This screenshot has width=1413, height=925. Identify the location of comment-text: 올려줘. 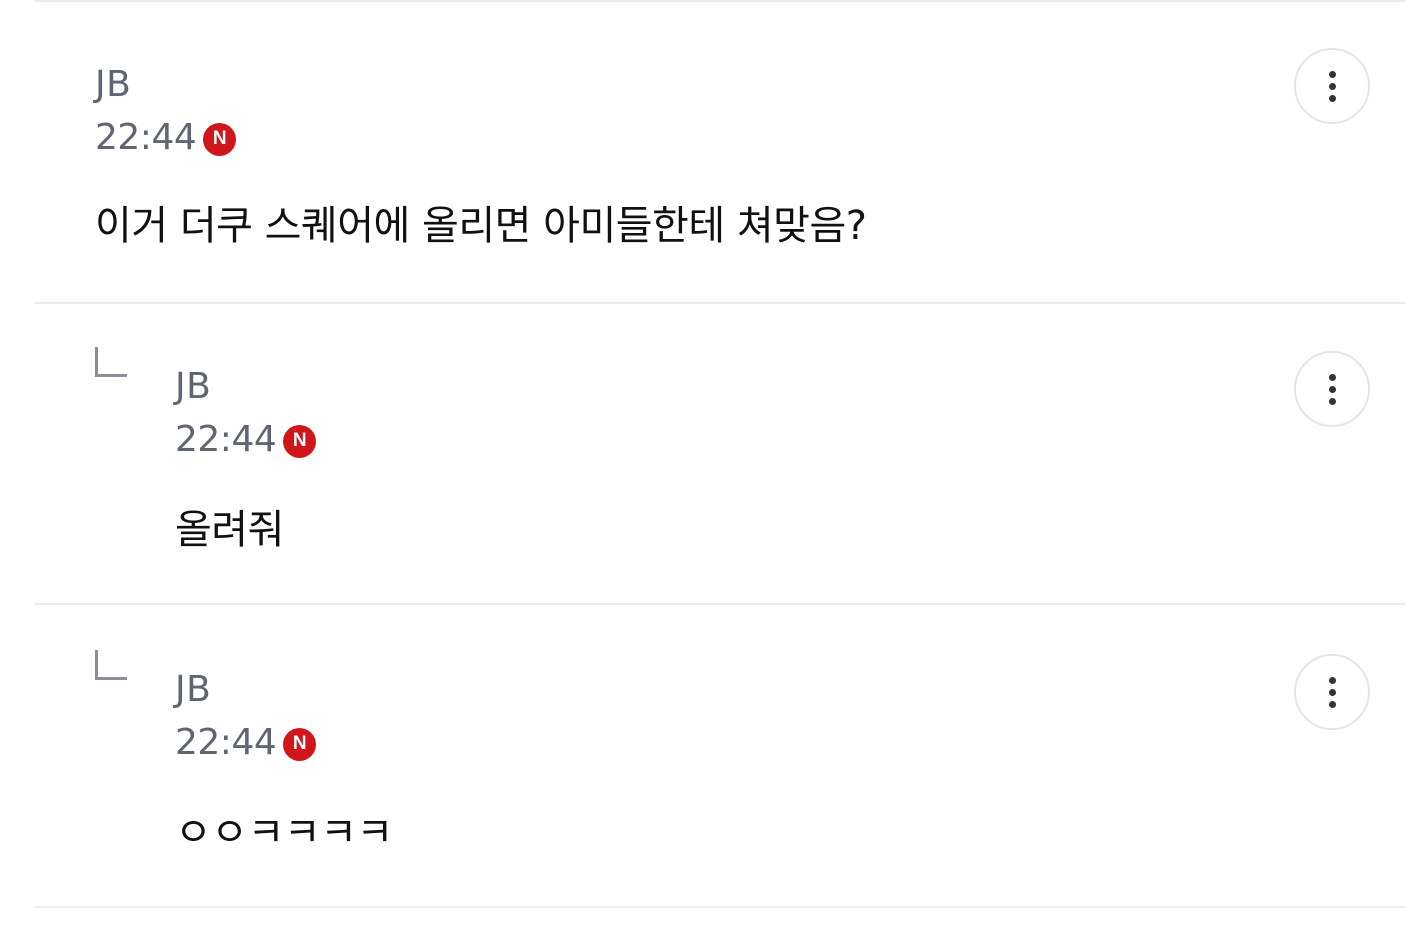
(229, 530).